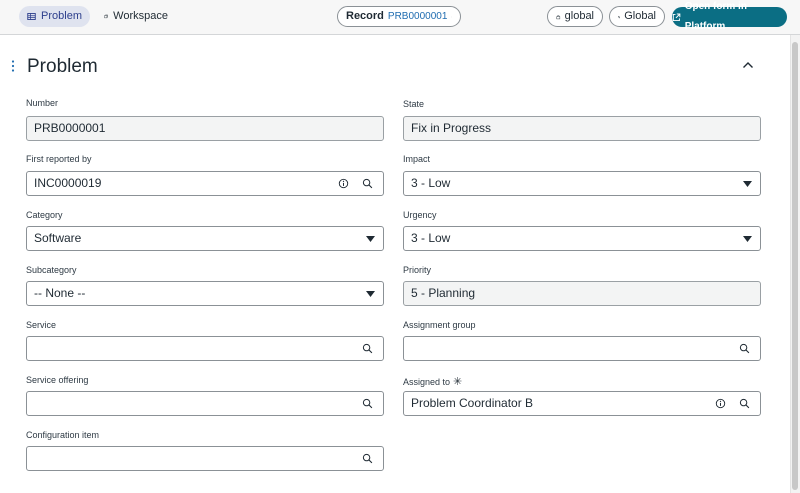 The height and width of the screenshot is (493, 800). Describe the element at coordinates (106, 16) in the screenshot. I see `workspace-icon` at that location.